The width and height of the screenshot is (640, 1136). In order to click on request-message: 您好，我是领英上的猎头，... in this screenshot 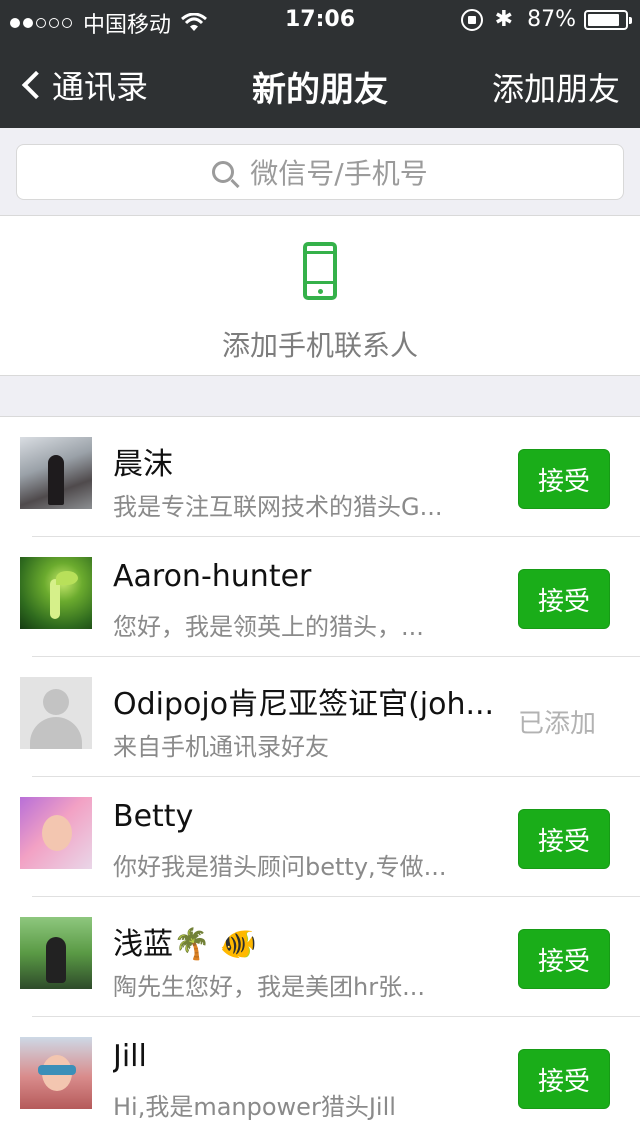, I will do `click(268, 627)`.